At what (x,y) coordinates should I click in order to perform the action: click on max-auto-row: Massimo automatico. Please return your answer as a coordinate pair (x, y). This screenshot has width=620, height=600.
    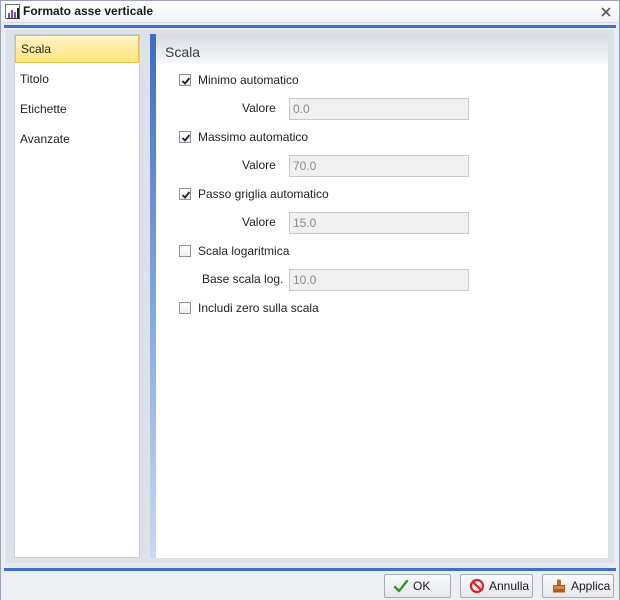
    Looking at the image, I should click on (243, 137).